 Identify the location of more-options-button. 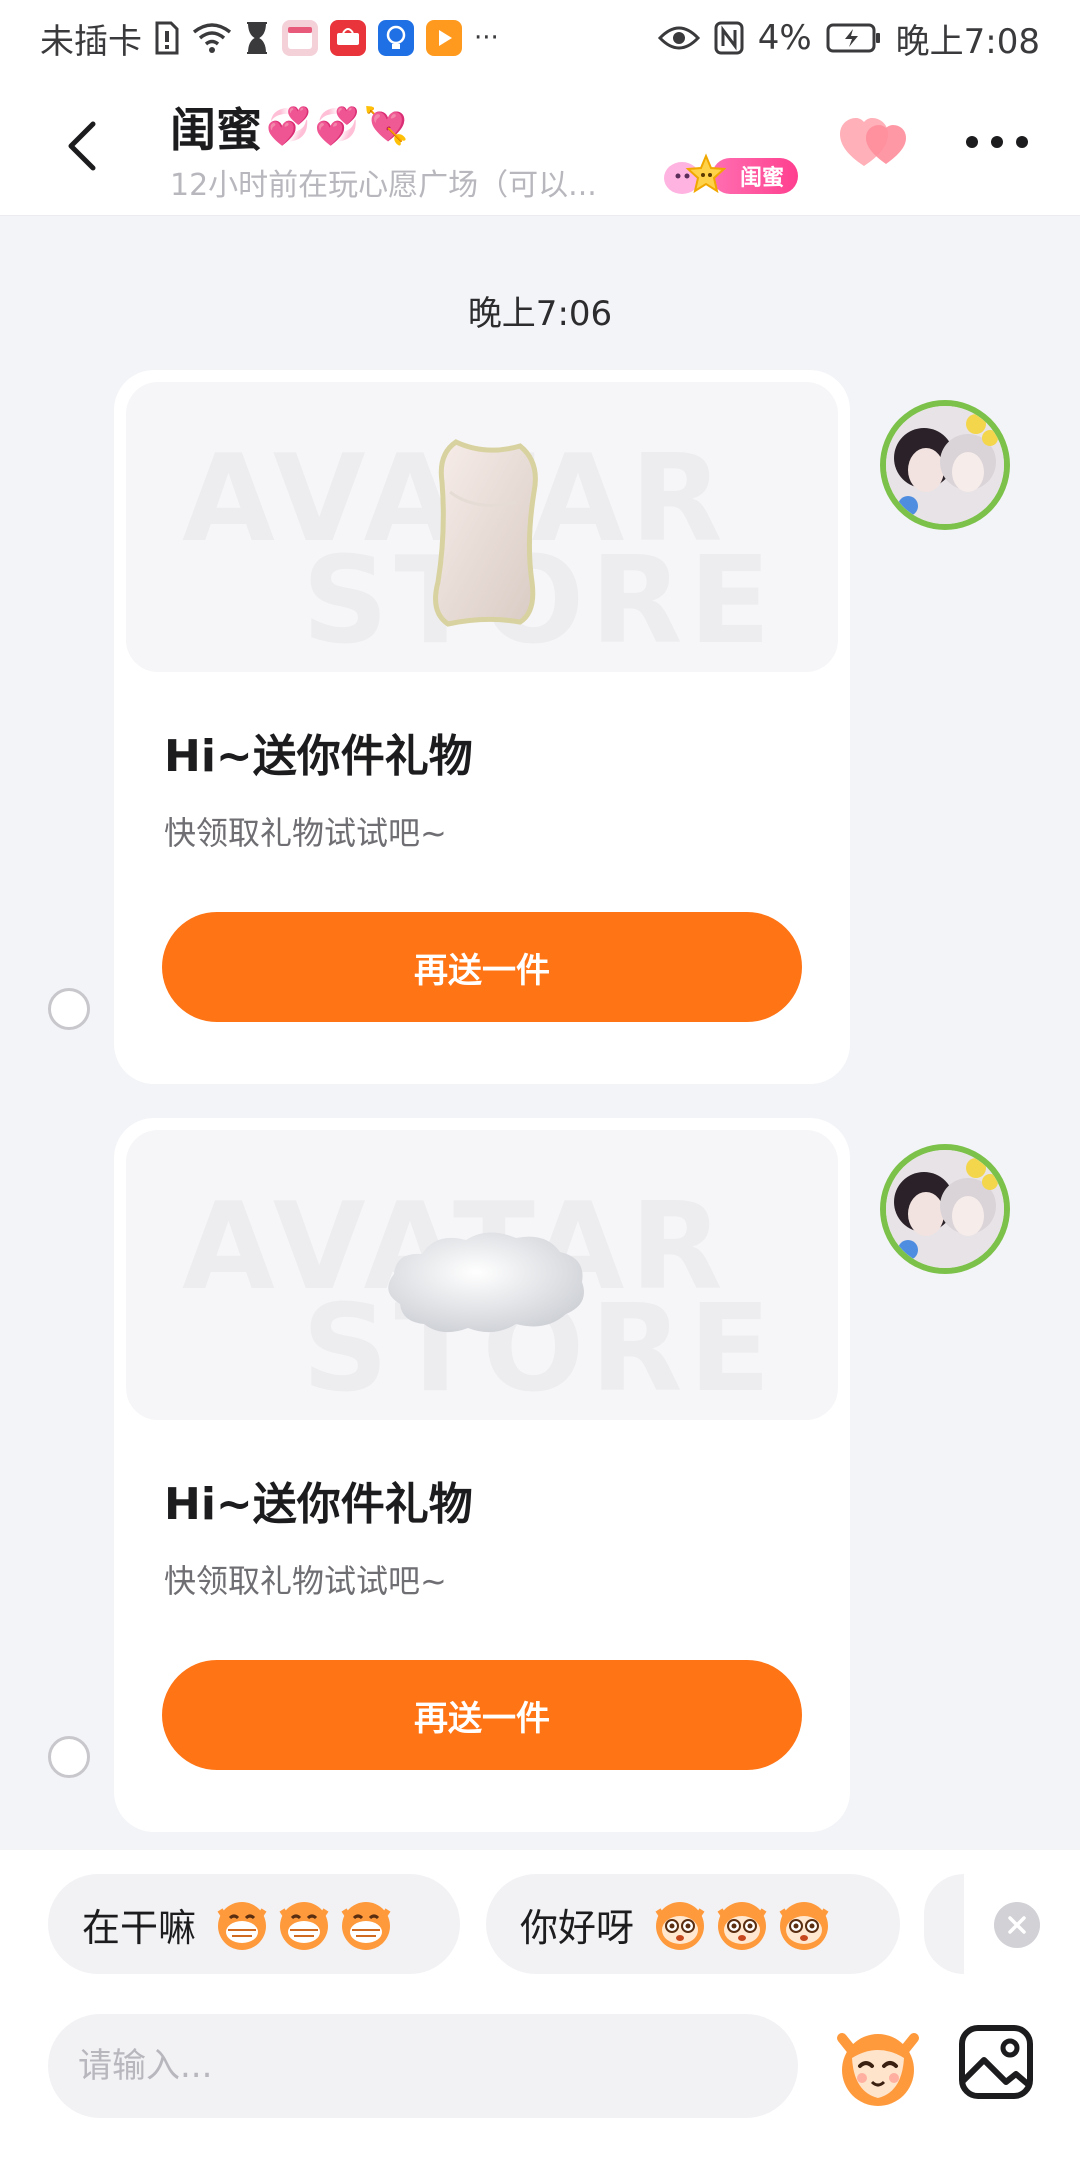
(997, 142).